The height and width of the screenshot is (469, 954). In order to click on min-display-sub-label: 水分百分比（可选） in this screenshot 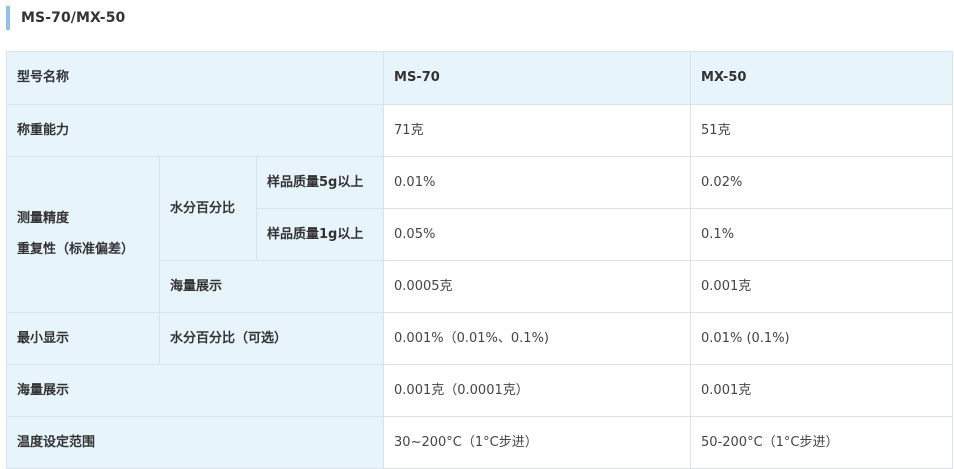, I will do `click(271, 338)`.